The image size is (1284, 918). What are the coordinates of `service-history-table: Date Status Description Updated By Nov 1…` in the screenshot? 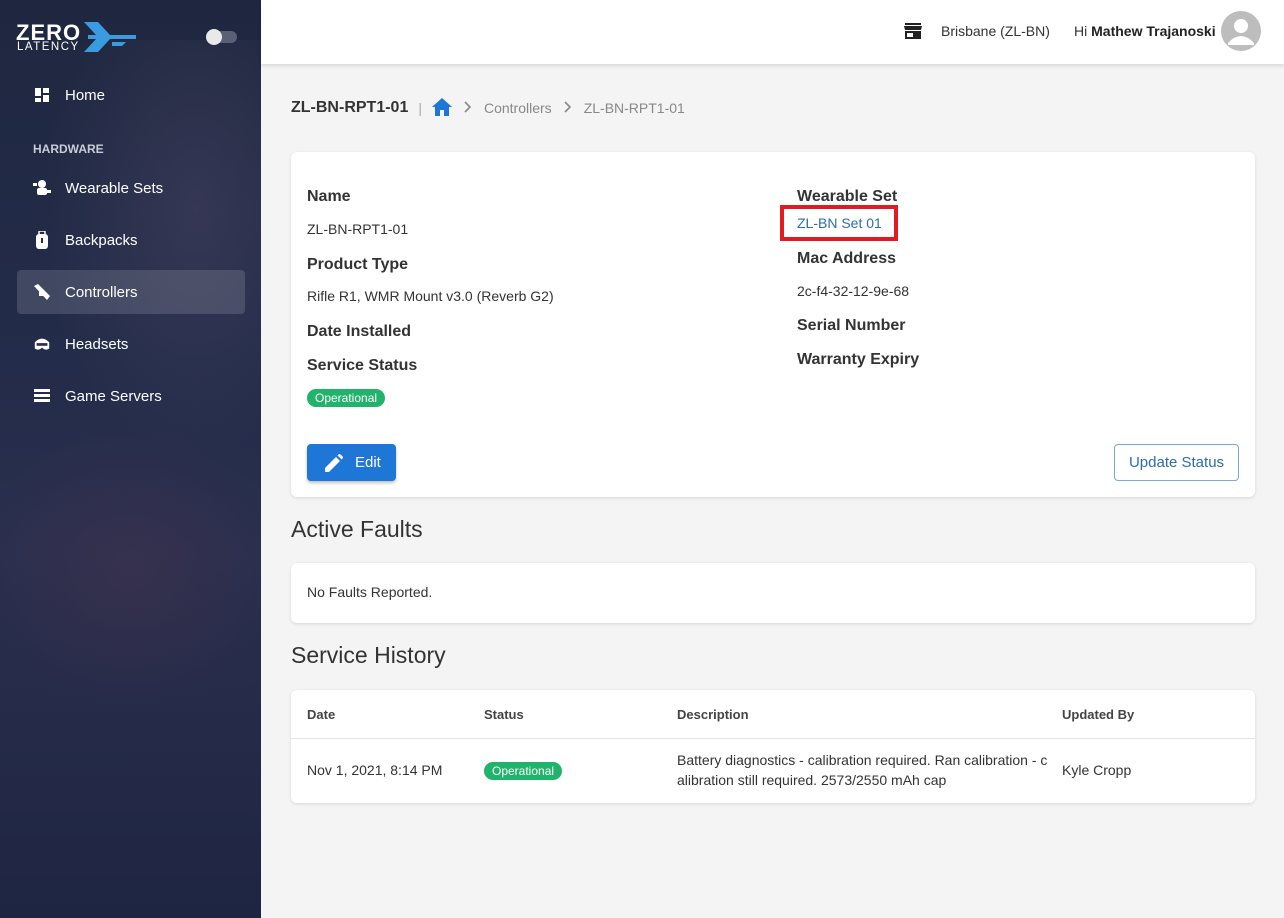 It's located at (773, 746).